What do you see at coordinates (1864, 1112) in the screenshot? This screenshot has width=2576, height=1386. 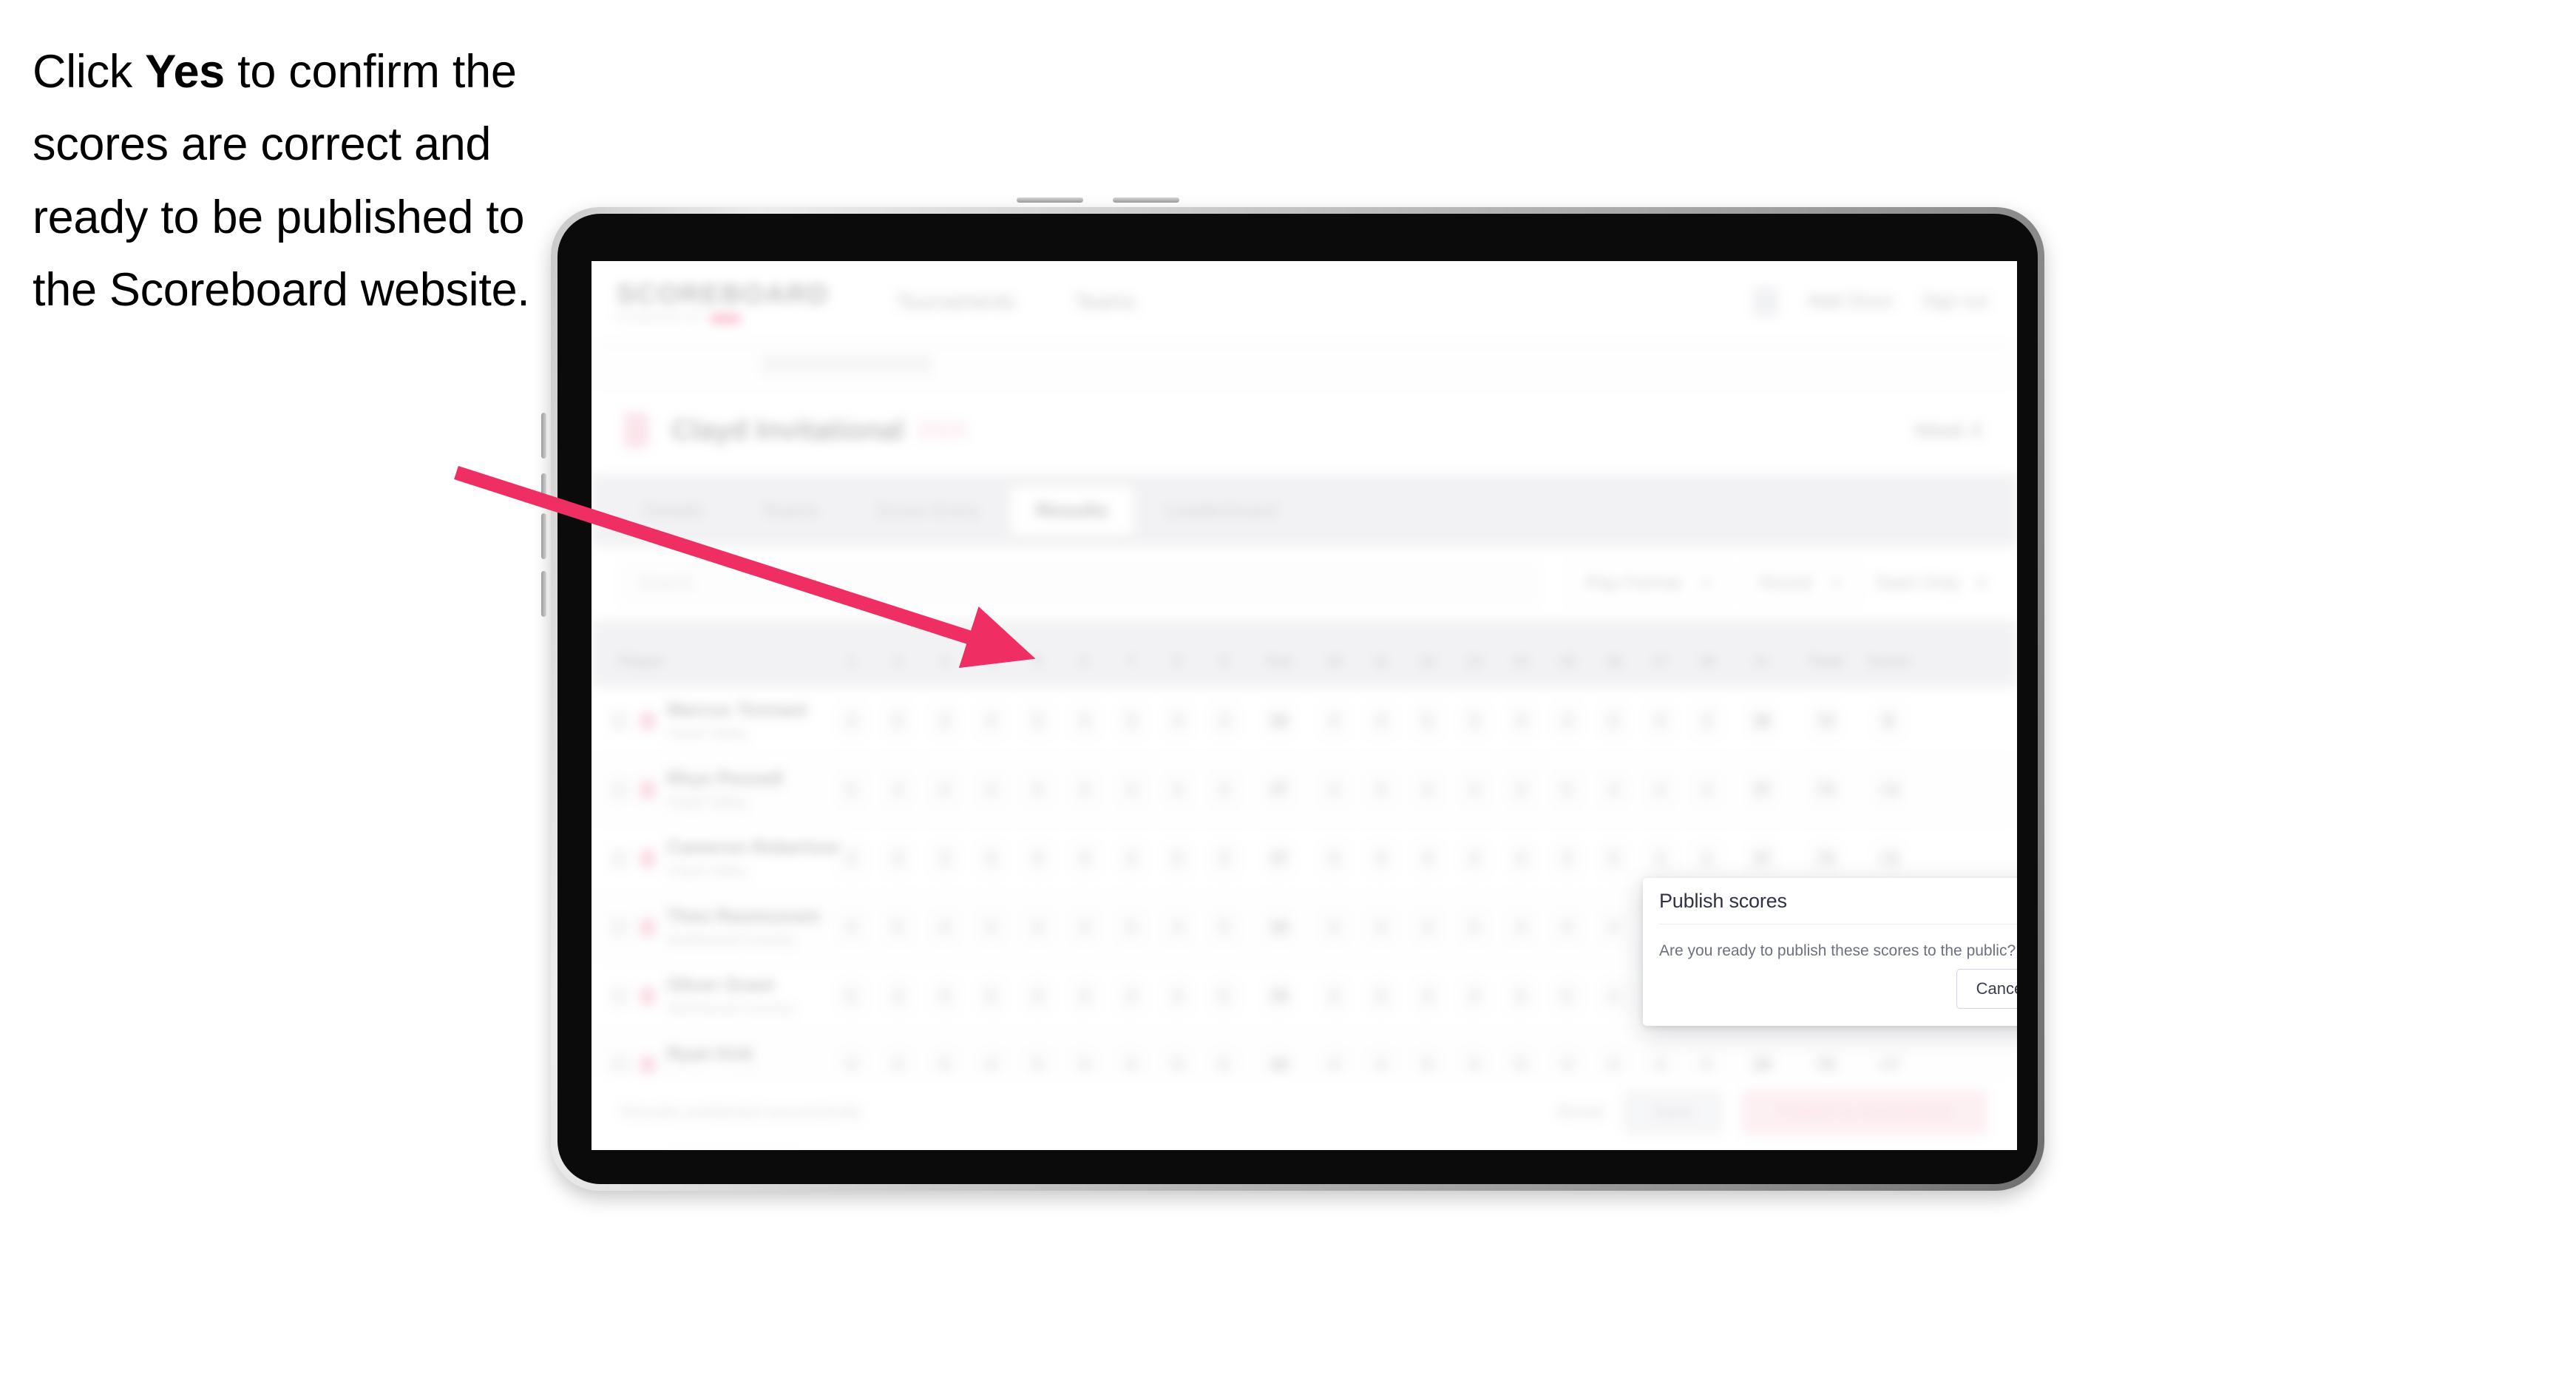 I see `publish-to-scoreboard-button: Publish to Scoreboard` at bounding box center [1864, 1112].